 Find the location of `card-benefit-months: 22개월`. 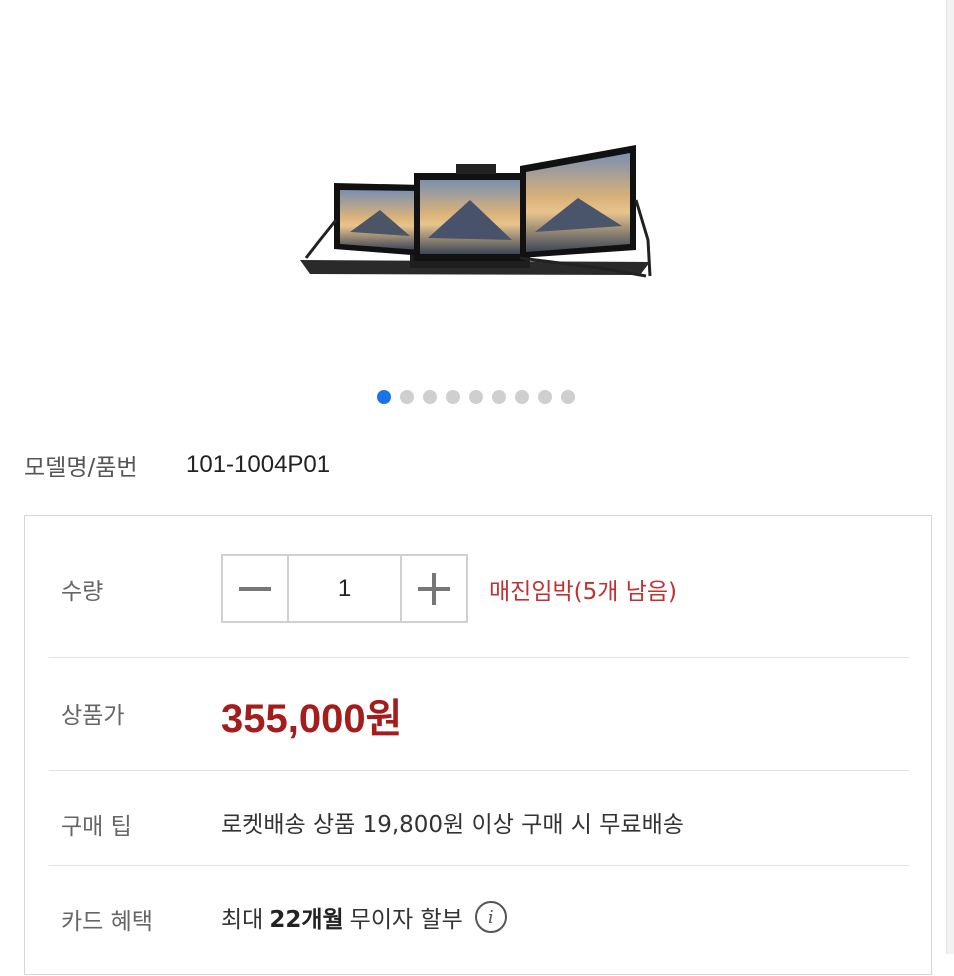

card-benefit-months: 22개월 is located at coordinates (306, 920).